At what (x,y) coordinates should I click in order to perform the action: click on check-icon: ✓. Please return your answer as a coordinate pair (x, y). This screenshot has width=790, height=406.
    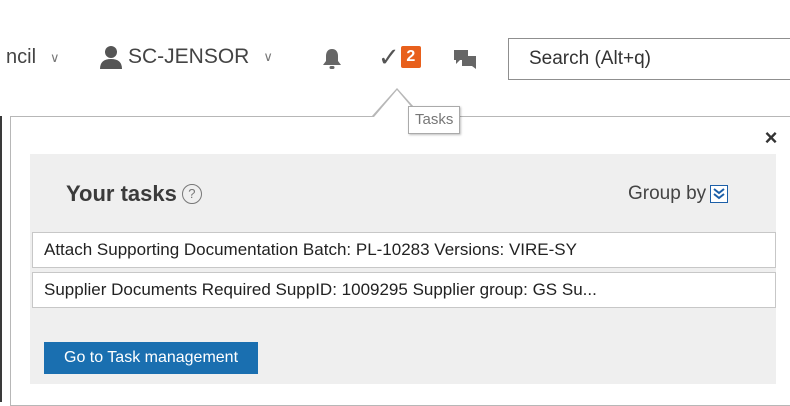
    Looking at the image, I should click on (389, 57).